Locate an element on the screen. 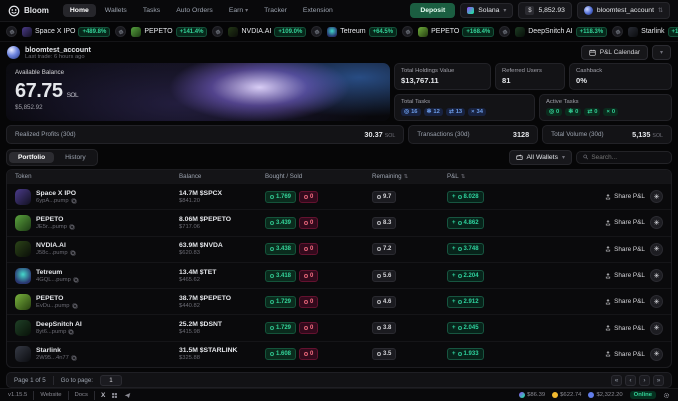  token-name: NVDIA.AI is located at coordinates (51, 246).